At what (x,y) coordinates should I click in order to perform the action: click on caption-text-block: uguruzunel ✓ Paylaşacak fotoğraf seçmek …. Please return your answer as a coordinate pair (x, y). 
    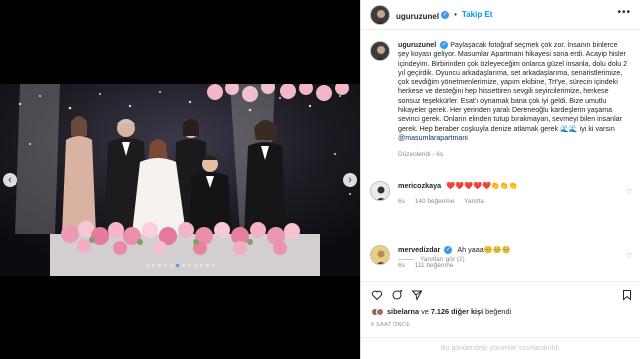
    Looking at the image, I should click on (513, 100).